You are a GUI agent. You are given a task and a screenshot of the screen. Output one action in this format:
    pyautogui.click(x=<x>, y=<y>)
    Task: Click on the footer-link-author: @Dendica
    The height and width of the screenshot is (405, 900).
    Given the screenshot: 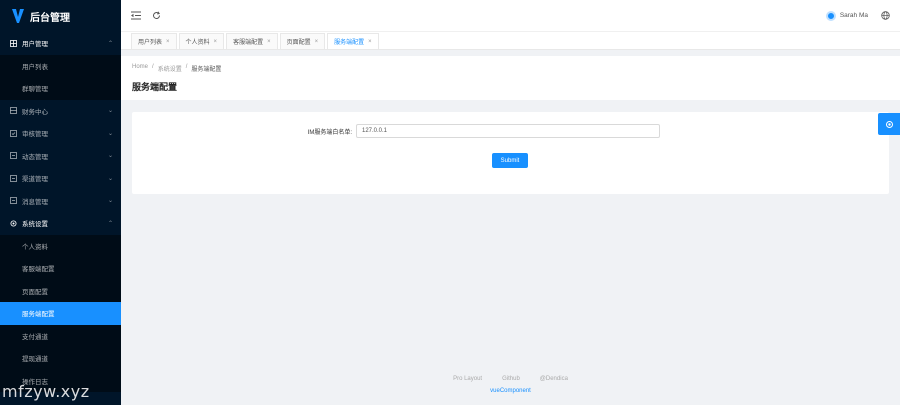 What is the action you would take?
    pyautogui.click(x=554, y=379)
    